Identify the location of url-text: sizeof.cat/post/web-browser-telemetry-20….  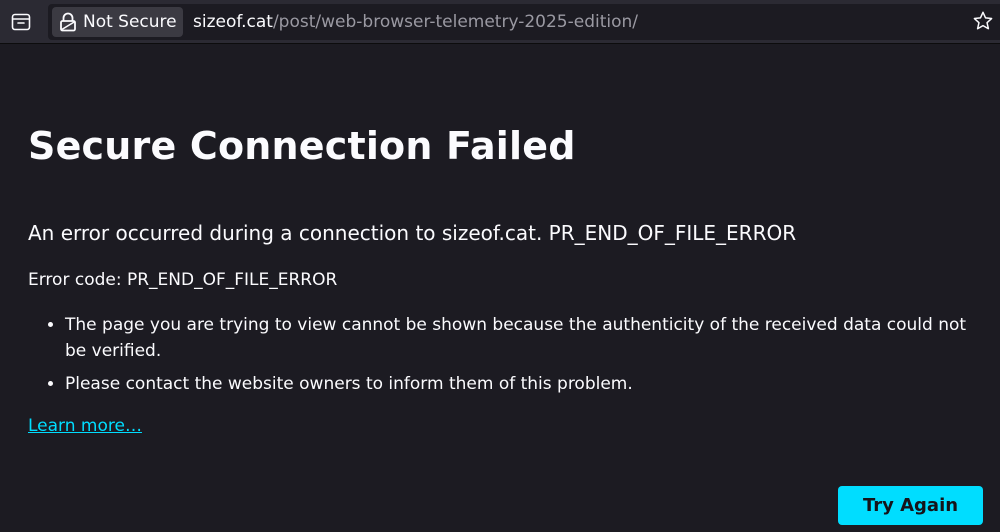
(415, 22).